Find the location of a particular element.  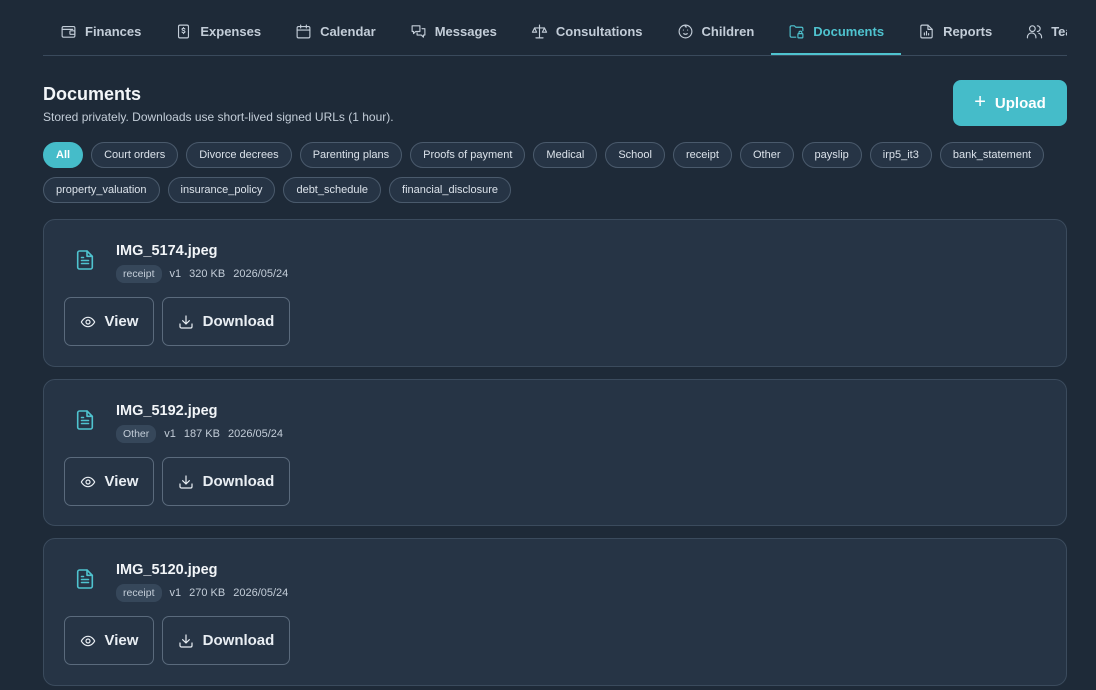

tab-expenses: Expenses is located at coordinates (218, 32).